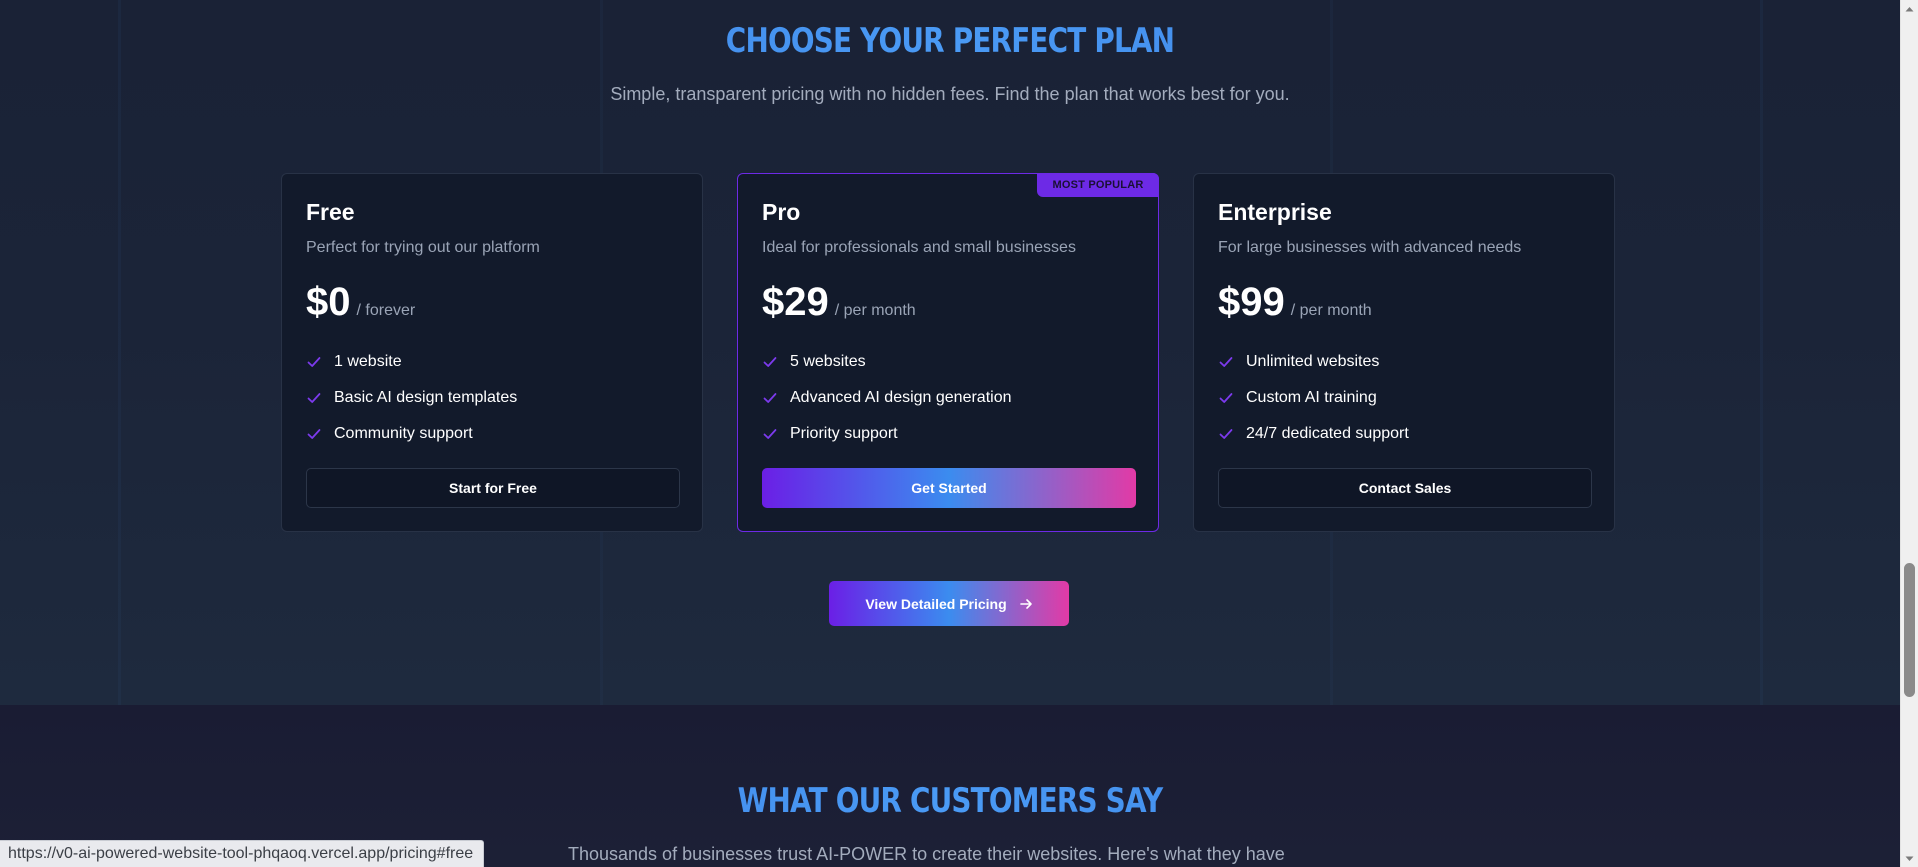 The width and height of the screenshot is (1918, 867). What do you see at coordinates (948, 434) in the screenshot?
I see `feature-item: Priority support` at bounding box center [948, 434].